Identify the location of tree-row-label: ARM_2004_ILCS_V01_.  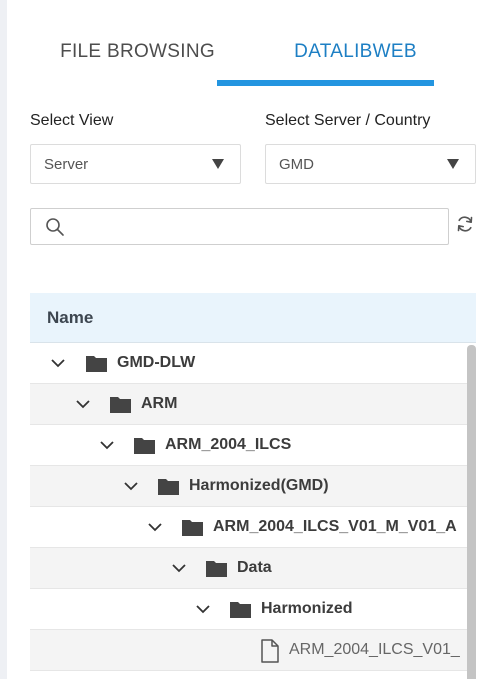
(374, 649).